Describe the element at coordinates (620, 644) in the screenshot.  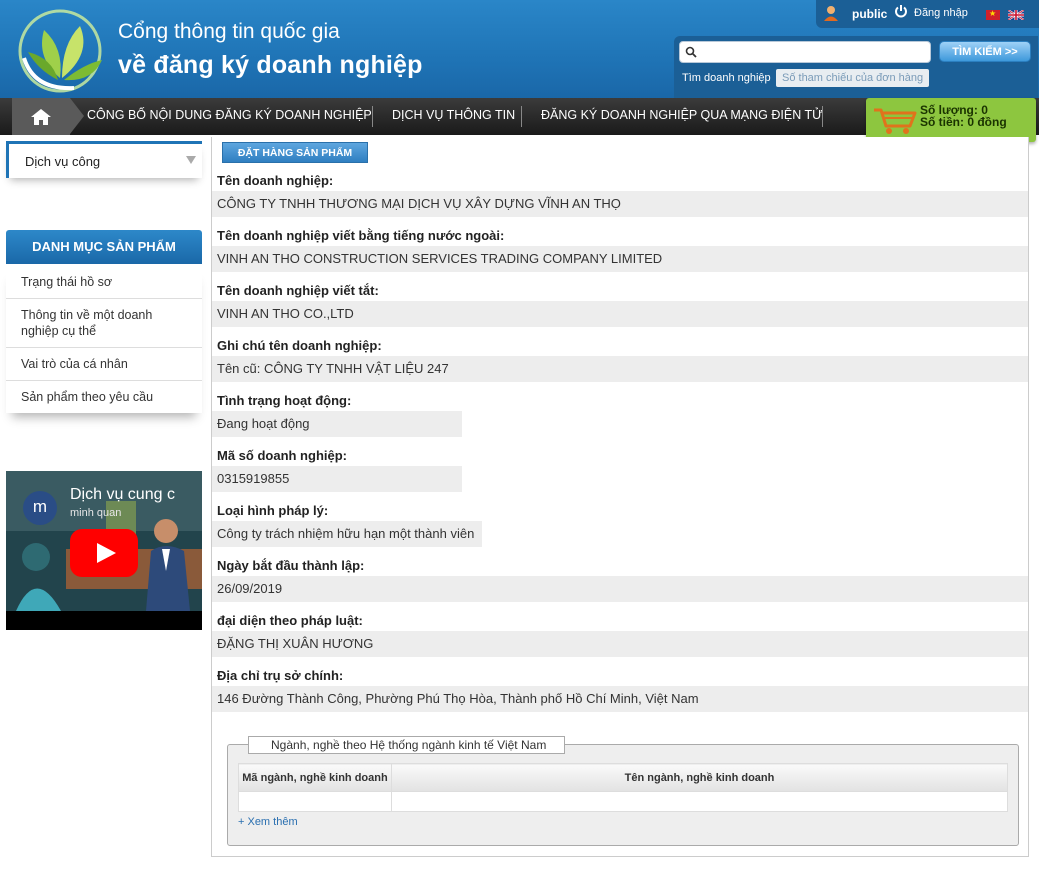
I see `field-value-legal-representative: ĐẶNG THỊ XUÂN HƯƠNG` at that location.